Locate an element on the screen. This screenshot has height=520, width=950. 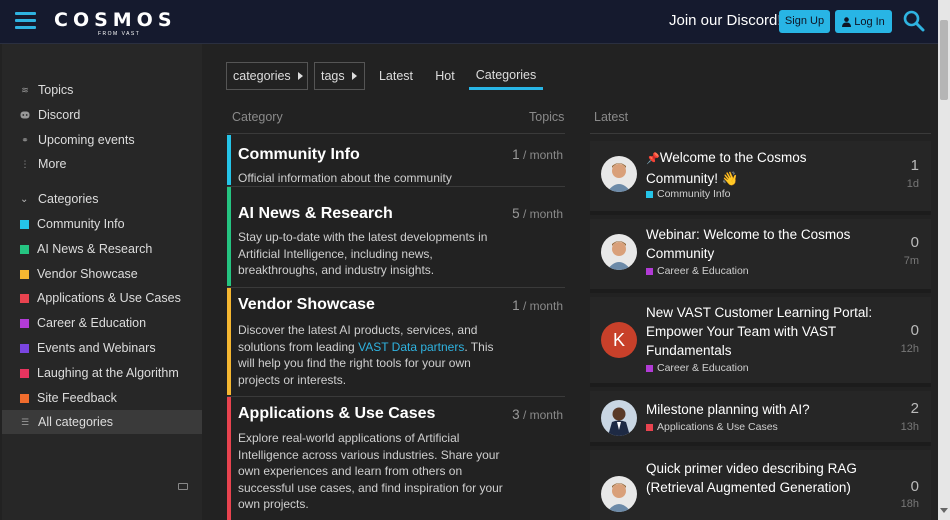
topic-category-badge: Applications & Use Cases is located at coordinates (712, 427).